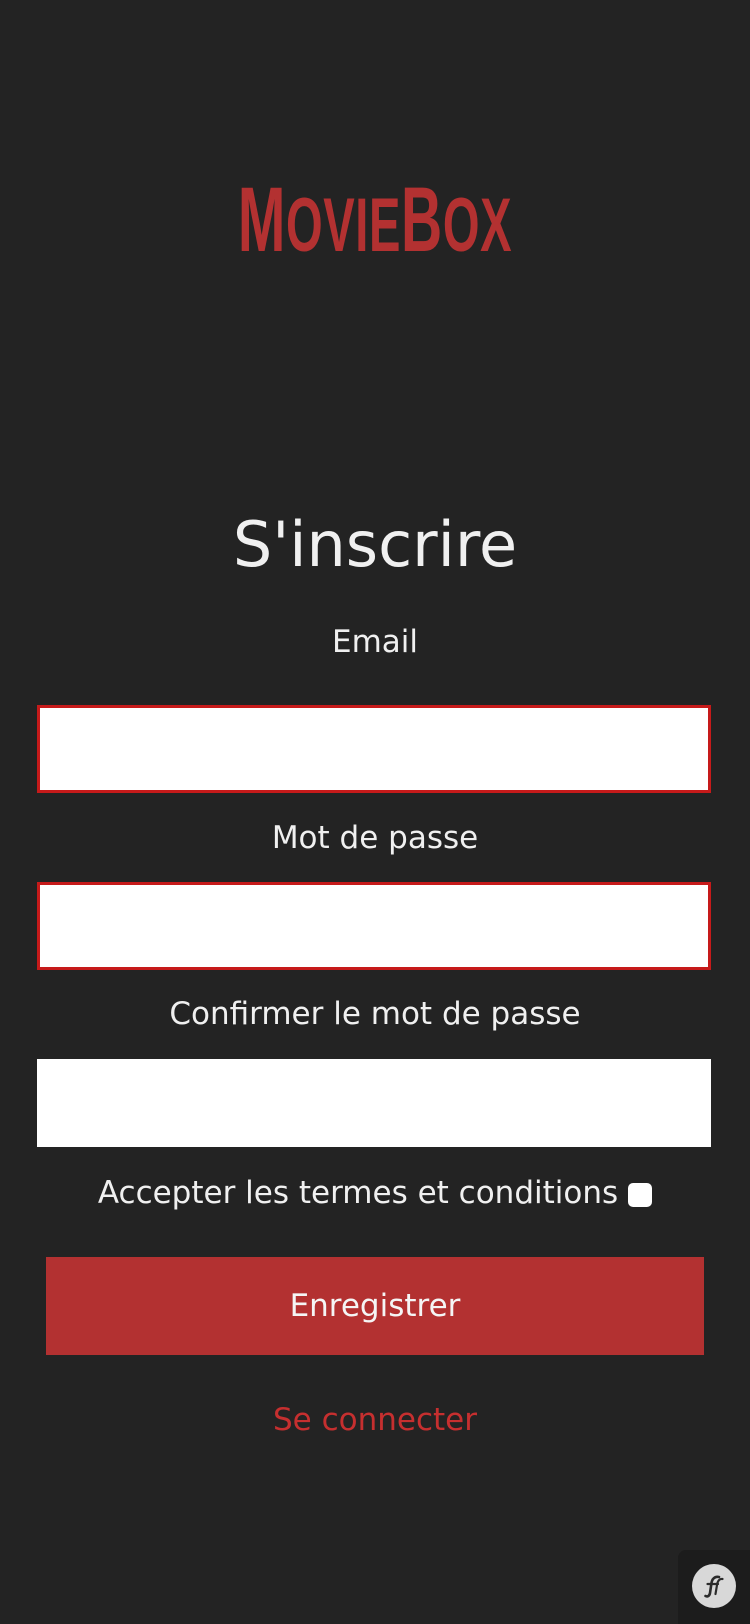 This screenshot has height=1624, width=750. I want to click on login-link: Se connecter, so click(375, 1420).